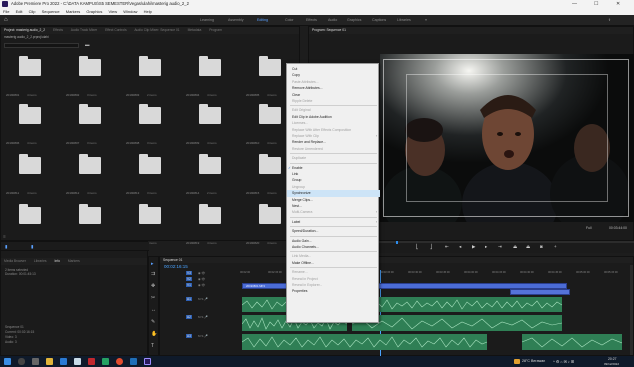 The image size is (634, 367). Describe the element at coordinates (74, 261) in the screenshot. I see `tab-markers: Markers` at that location.